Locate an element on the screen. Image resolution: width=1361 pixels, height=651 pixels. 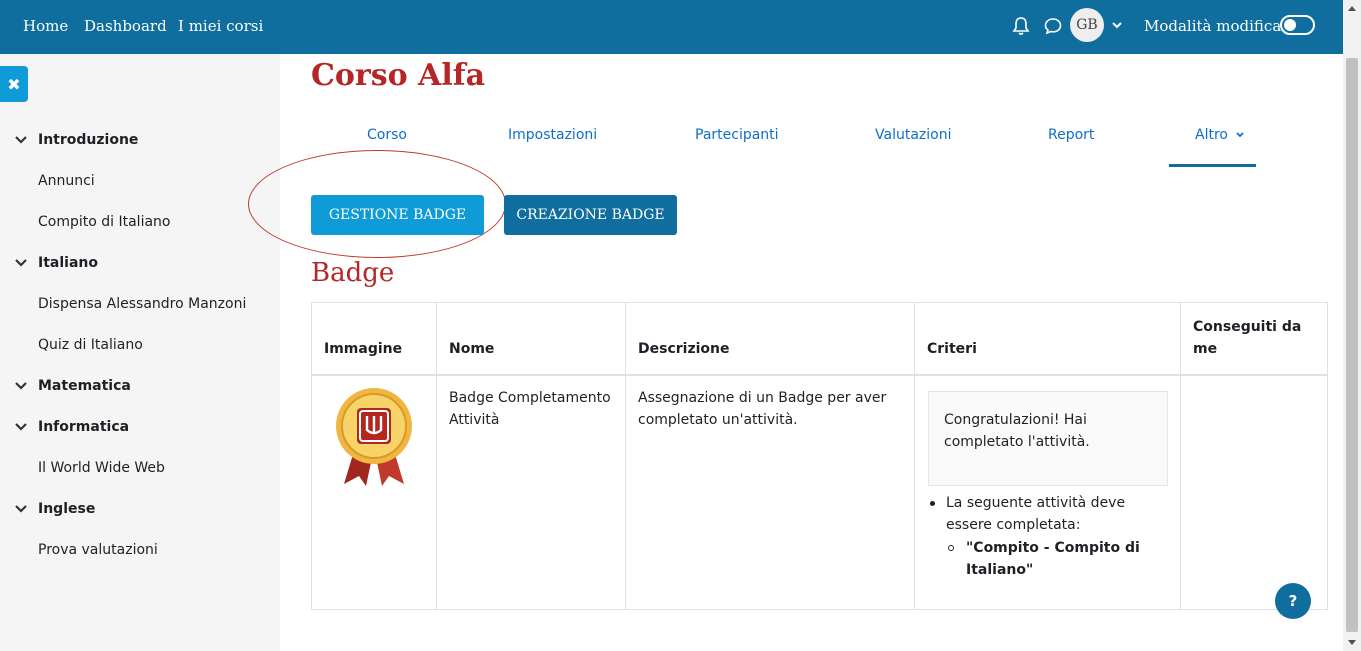
col-label: Nome is located at coordinates (472, 349).